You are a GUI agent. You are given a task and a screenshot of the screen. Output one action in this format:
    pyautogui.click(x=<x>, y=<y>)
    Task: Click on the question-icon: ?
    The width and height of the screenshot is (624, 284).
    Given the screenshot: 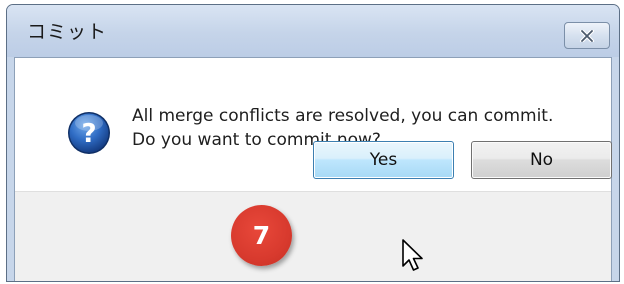 What is the action you would take?
    pyautogui.click(x=89, y=133)
    